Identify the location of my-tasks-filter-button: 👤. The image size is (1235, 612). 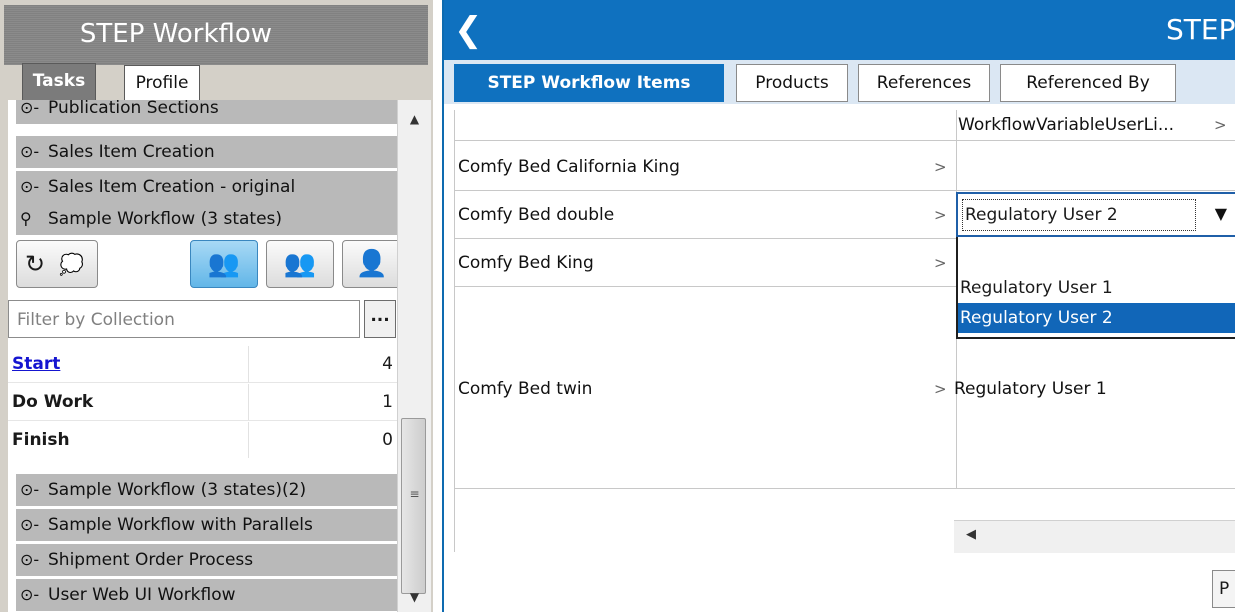
(369, 264).